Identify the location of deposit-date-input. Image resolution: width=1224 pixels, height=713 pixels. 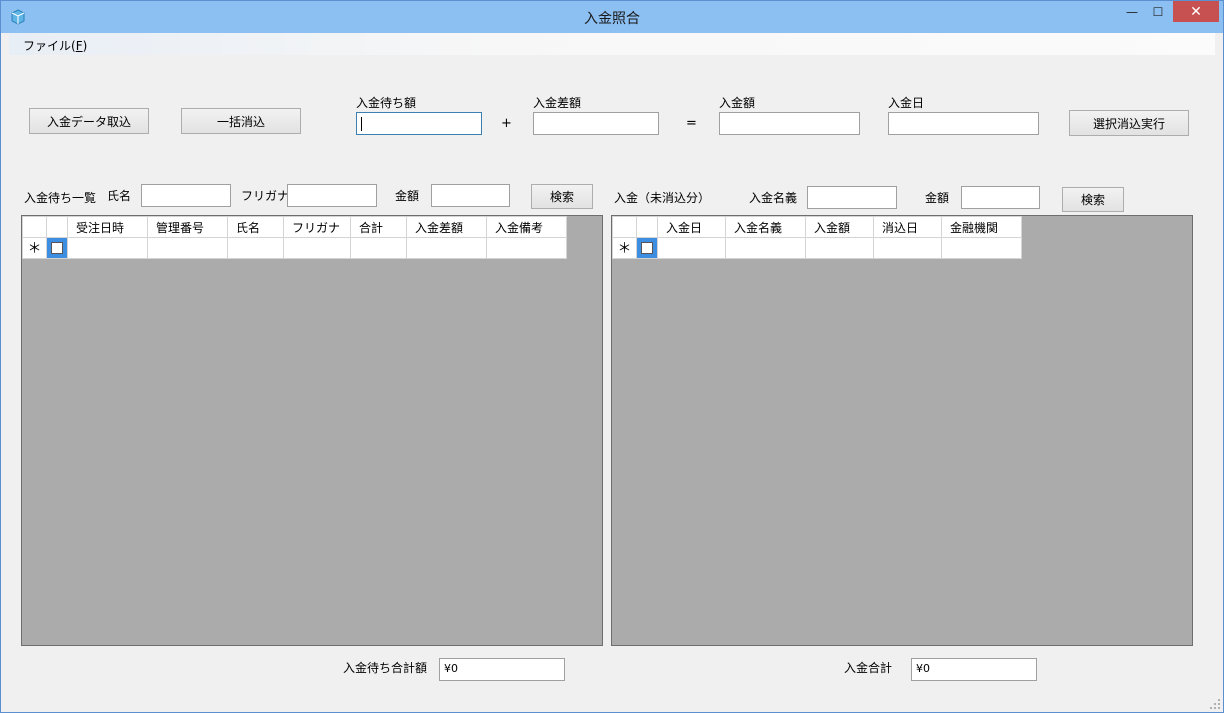
(963, 123).